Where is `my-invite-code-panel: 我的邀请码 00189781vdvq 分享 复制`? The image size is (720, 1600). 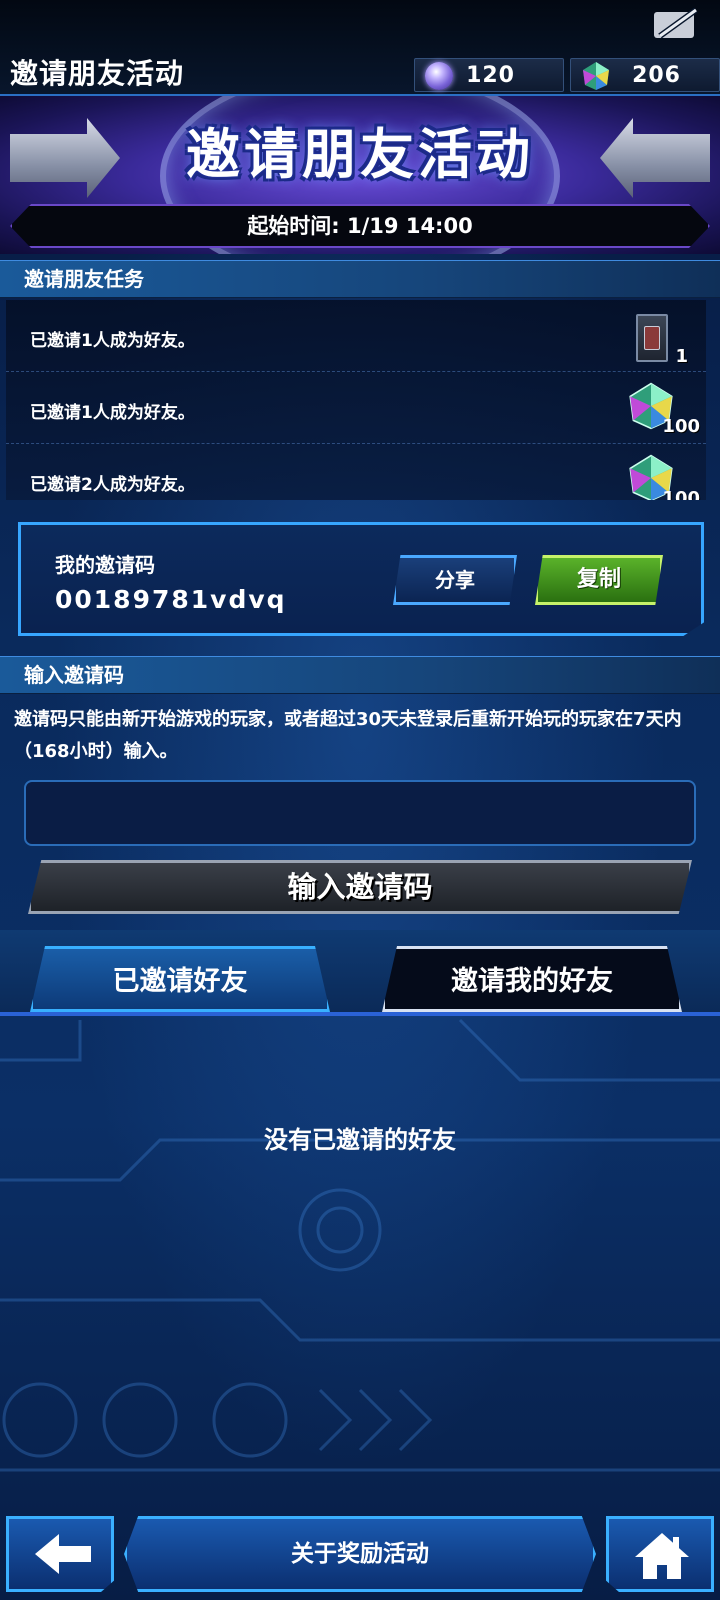
my-invite-code-panel: 我的邀请码 00189781vdvq 分享 复制 is located at coordinates (361, 579).